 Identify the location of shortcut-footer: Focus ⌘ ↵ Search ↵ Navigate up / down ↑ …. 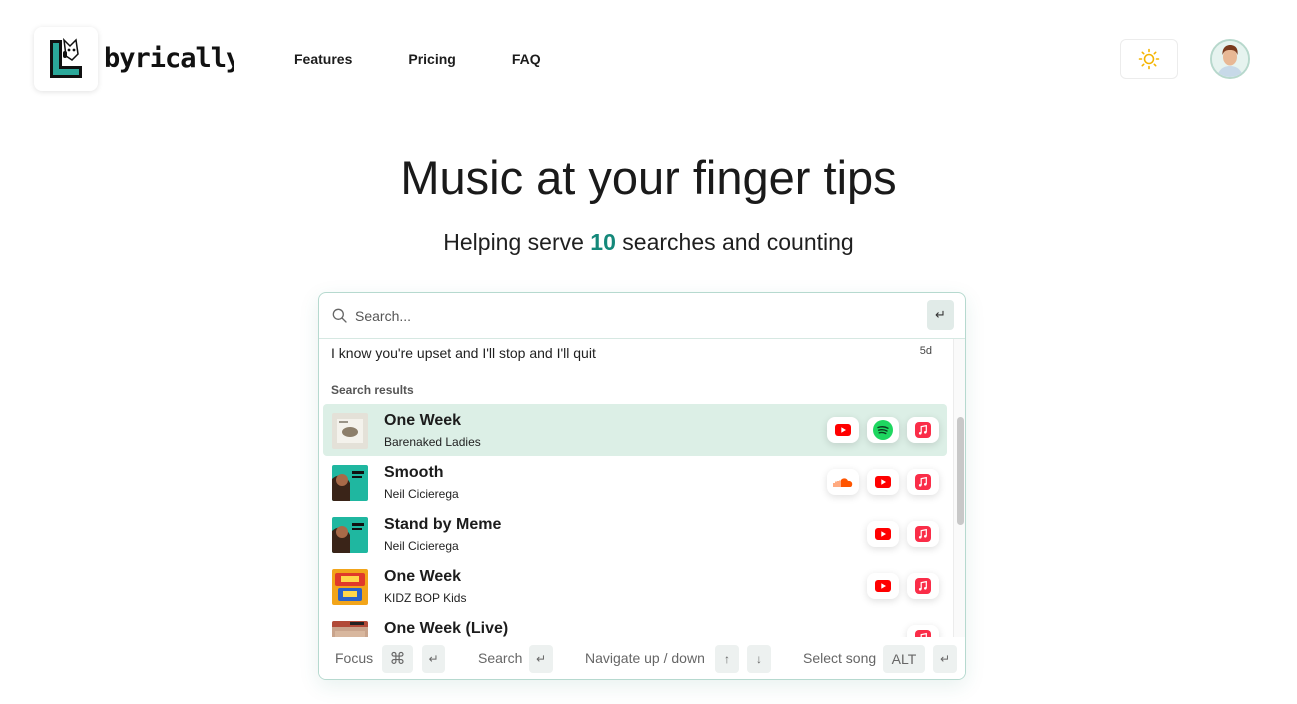
(642, 658).